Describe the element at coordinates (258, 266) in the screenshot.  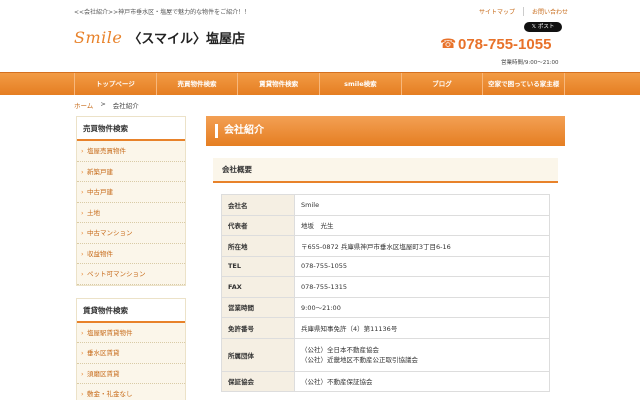
I see `row-label: TEL` at that location.